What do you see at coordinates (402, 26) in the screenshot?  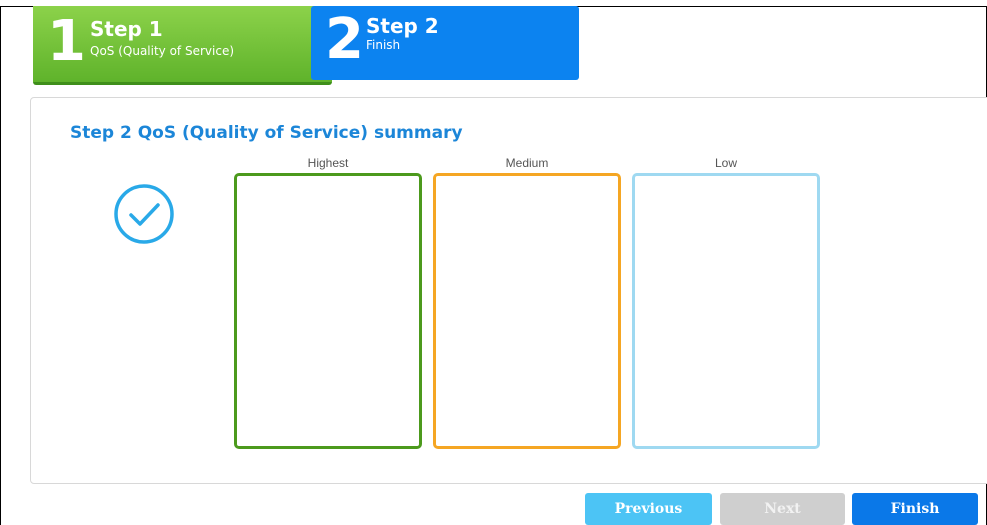 I see `step-title: Step 2` at bounding box center [402, 26].